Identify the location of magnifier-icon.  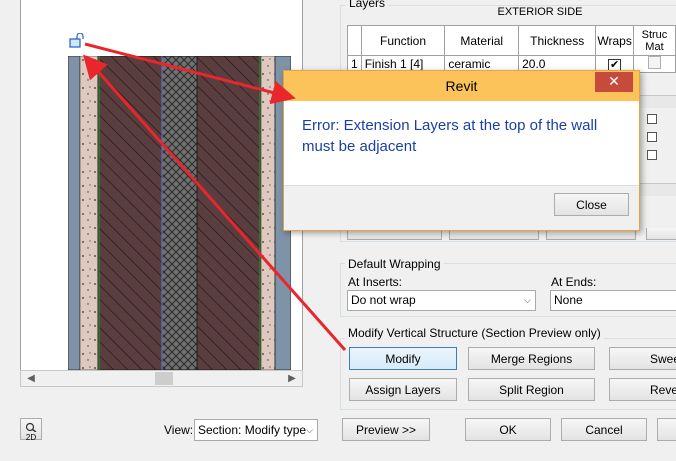
(31, 427).